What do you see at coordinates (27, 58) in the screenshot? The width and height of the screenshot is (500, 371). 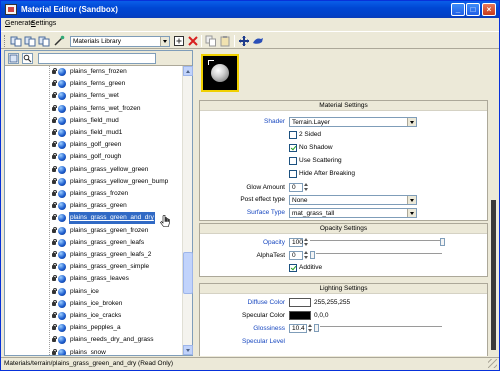 I see `search-icon` at bounding box center [27, 58].